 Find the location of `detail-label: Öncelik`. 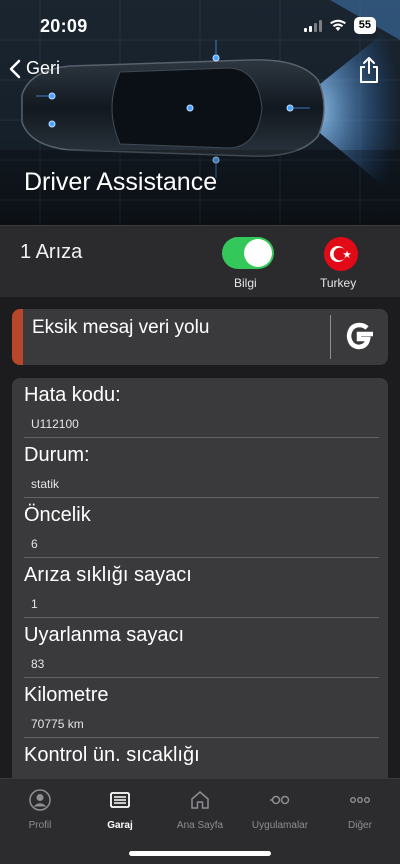

detail-label: Öncelik is located at coordinates (57, 515).